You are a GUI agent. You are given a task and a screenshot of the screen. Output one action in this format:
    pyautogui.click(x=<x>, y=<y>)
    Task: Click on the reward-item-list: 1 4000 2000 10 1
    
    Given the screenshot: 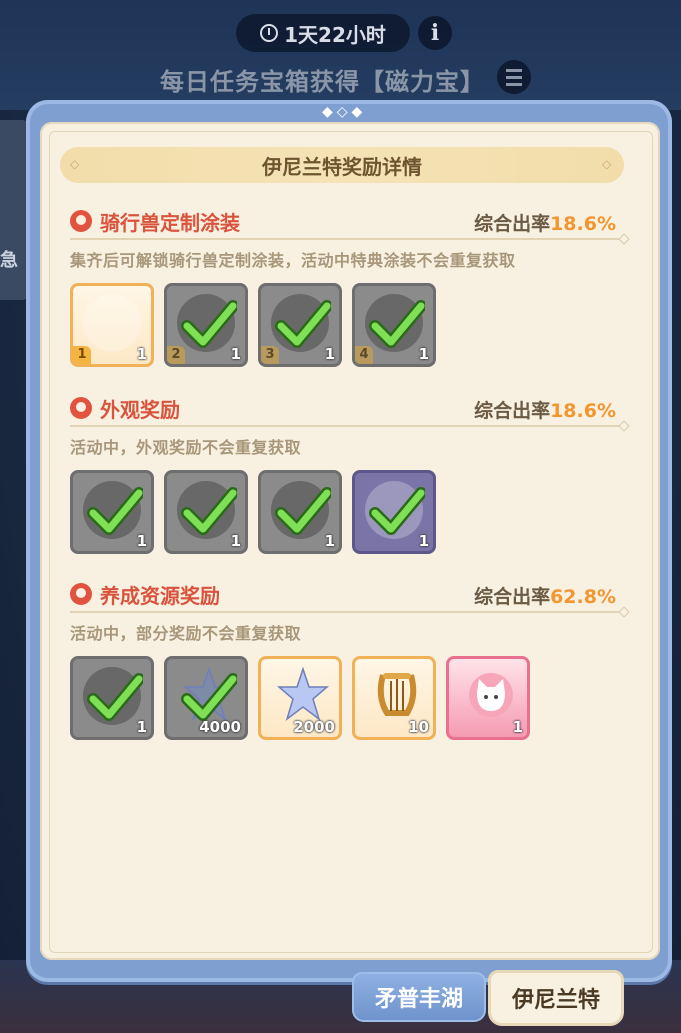 What is the action you would take?
    pyautogui.click(x=350, y=698)
    